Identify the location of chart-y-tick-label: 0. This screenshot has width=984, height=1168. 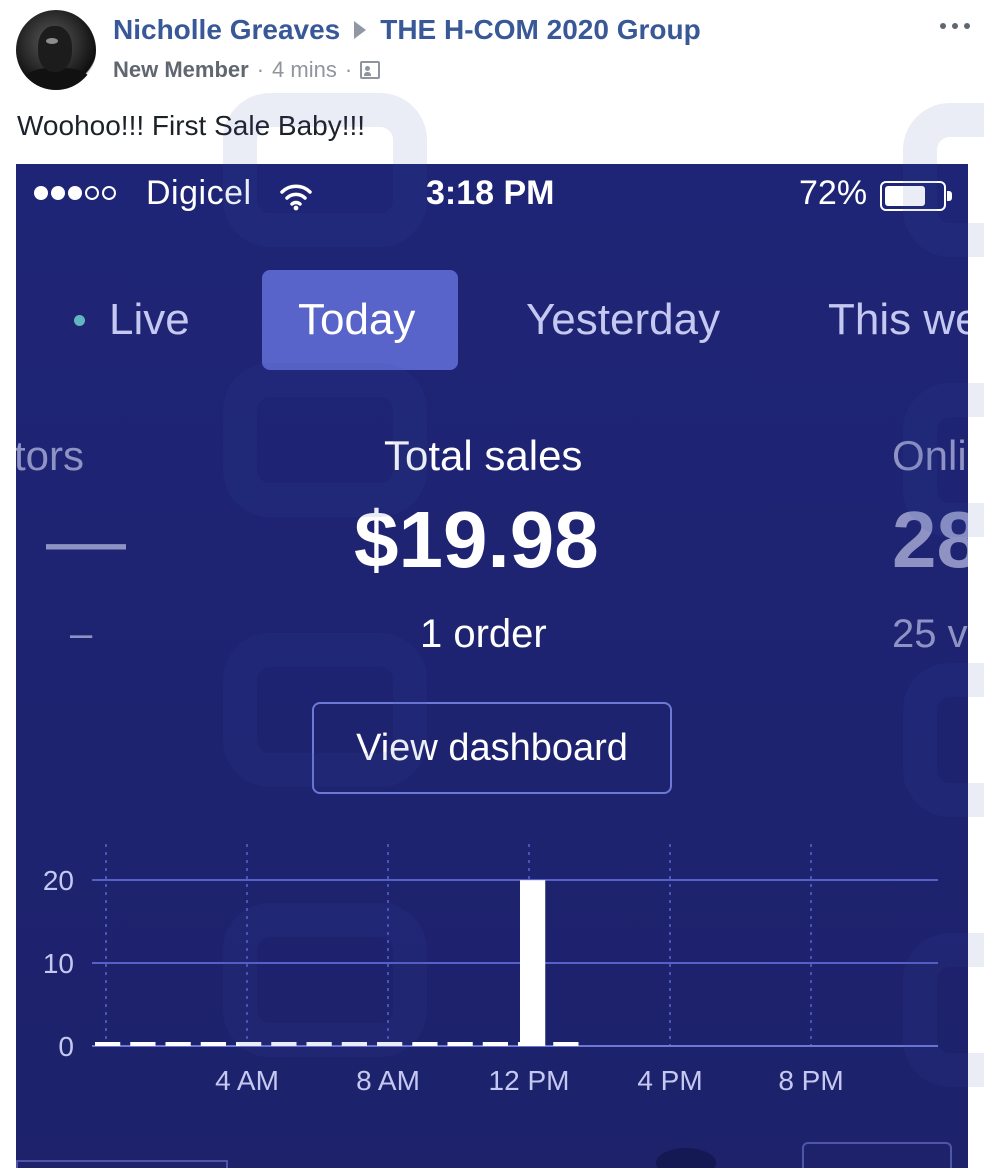
(66, 1046).